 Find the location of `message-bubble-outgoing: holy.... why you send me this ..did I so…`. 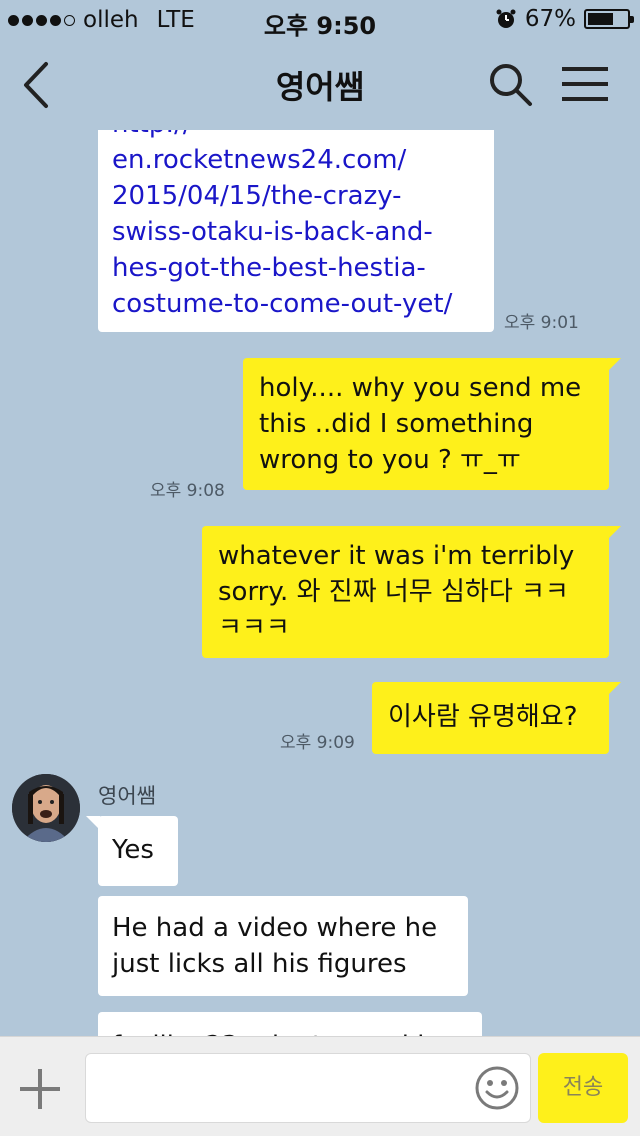

message-bubble-outgoing: holy.... why you send me this ..did I so… is located at coordinates (432, 424).